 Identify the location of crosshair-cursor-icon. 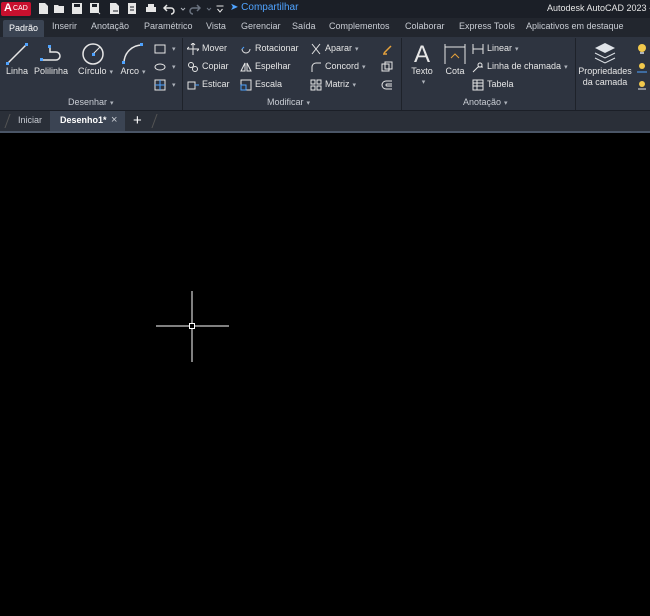
(192, 326).